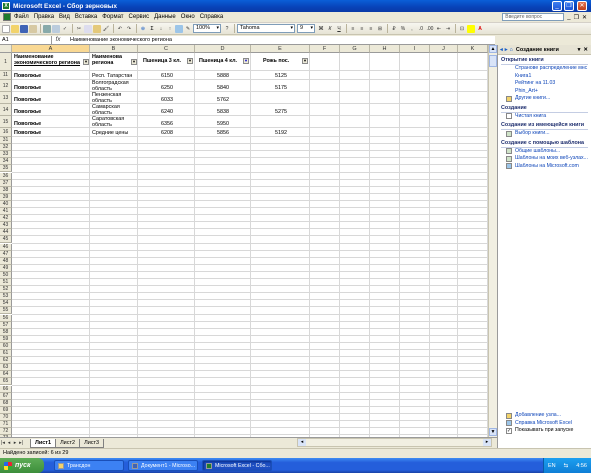  Describe the element at coordinates (448, 29) in the screenshot. I see `increase-indent-icon: ⇥` at that location.